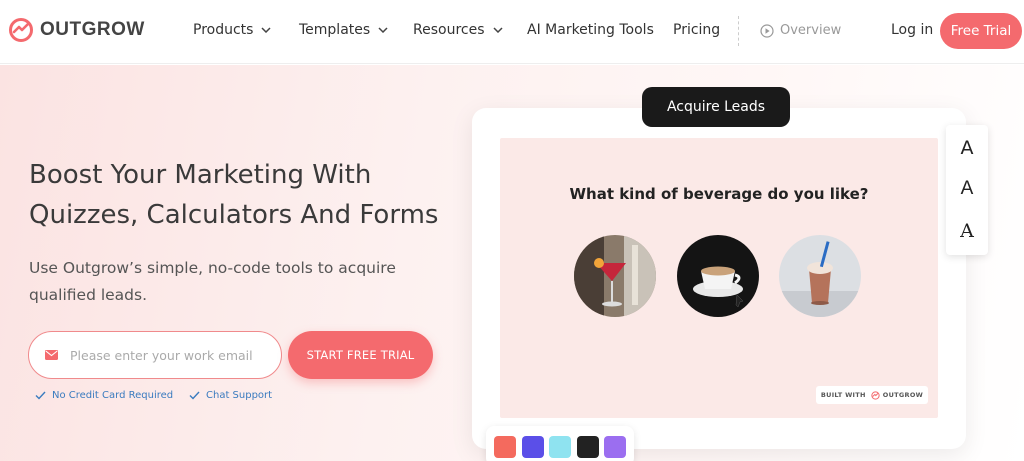  Describe the element at coordinates (719, 194) in the screenshot. I see `quiz-question: What kind of beverage do you like?` at that location.